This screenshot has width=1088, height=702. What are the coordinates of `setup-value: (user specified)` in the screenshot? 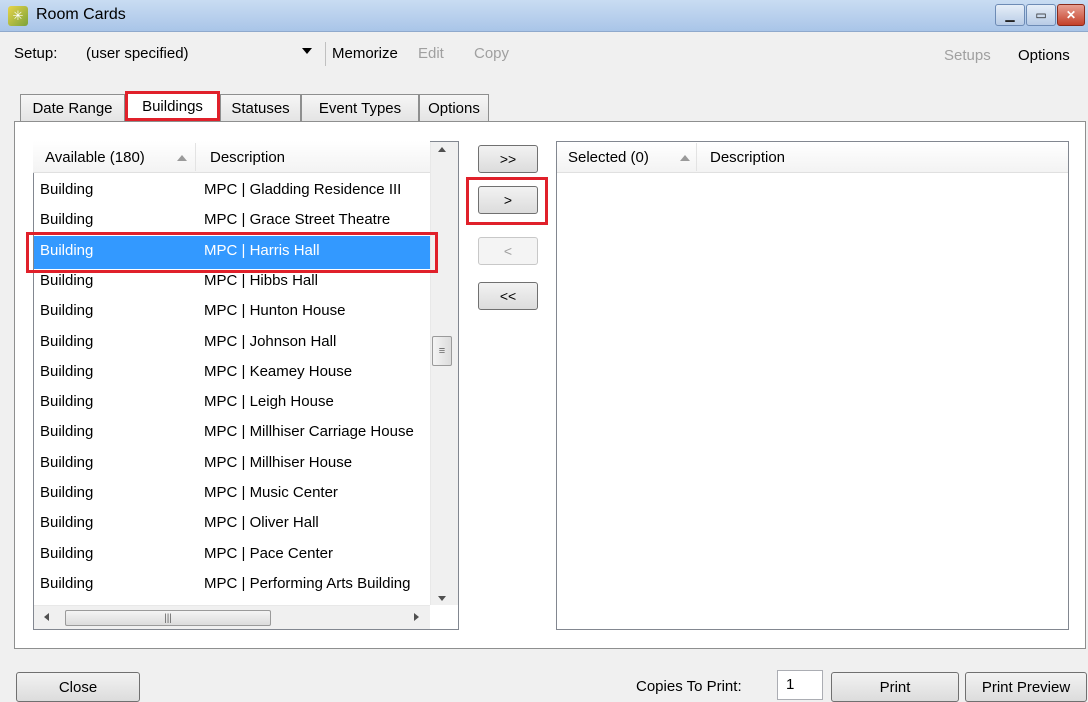 It's located at (137, 53).